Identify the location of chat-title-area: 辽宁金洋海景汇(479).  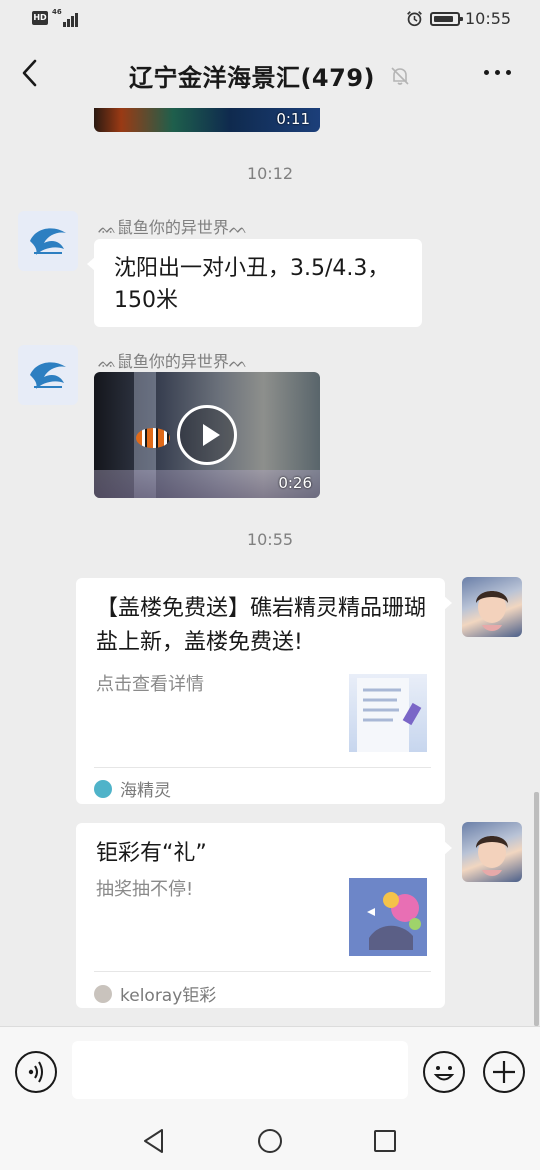
(270, 75).